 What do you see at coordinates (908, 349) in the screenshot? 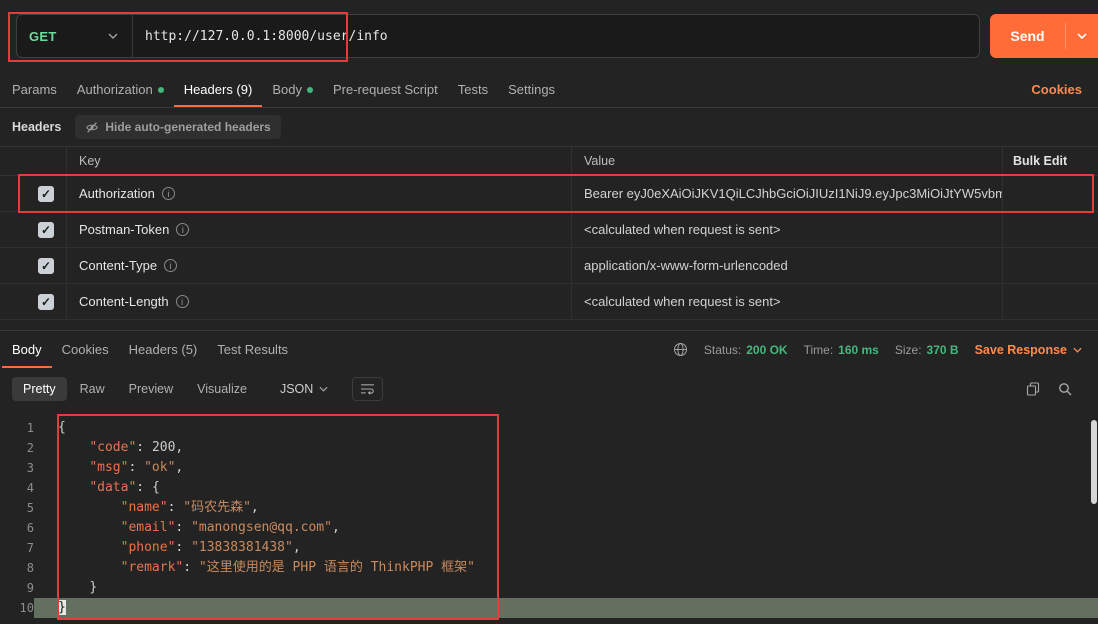
I see `size-label: Size:` at bounding box center [908, 349].